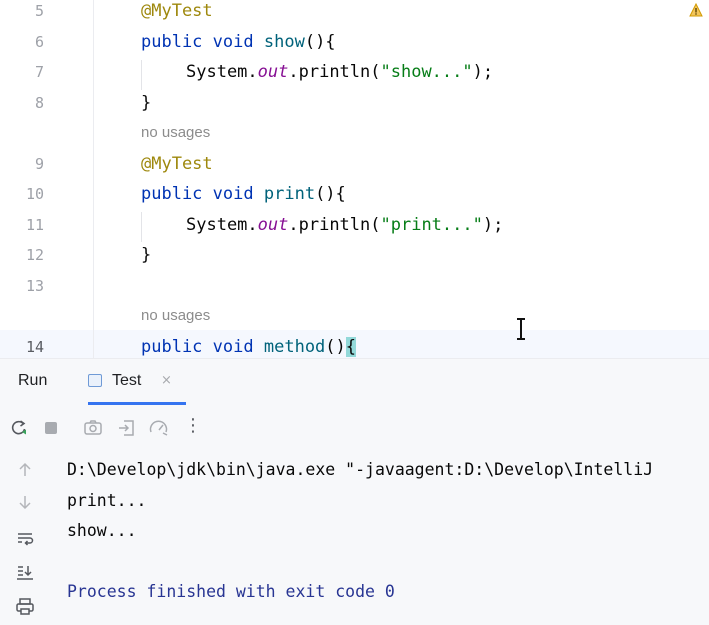  I want to click on text-cursor-icon, so click(521, 329).